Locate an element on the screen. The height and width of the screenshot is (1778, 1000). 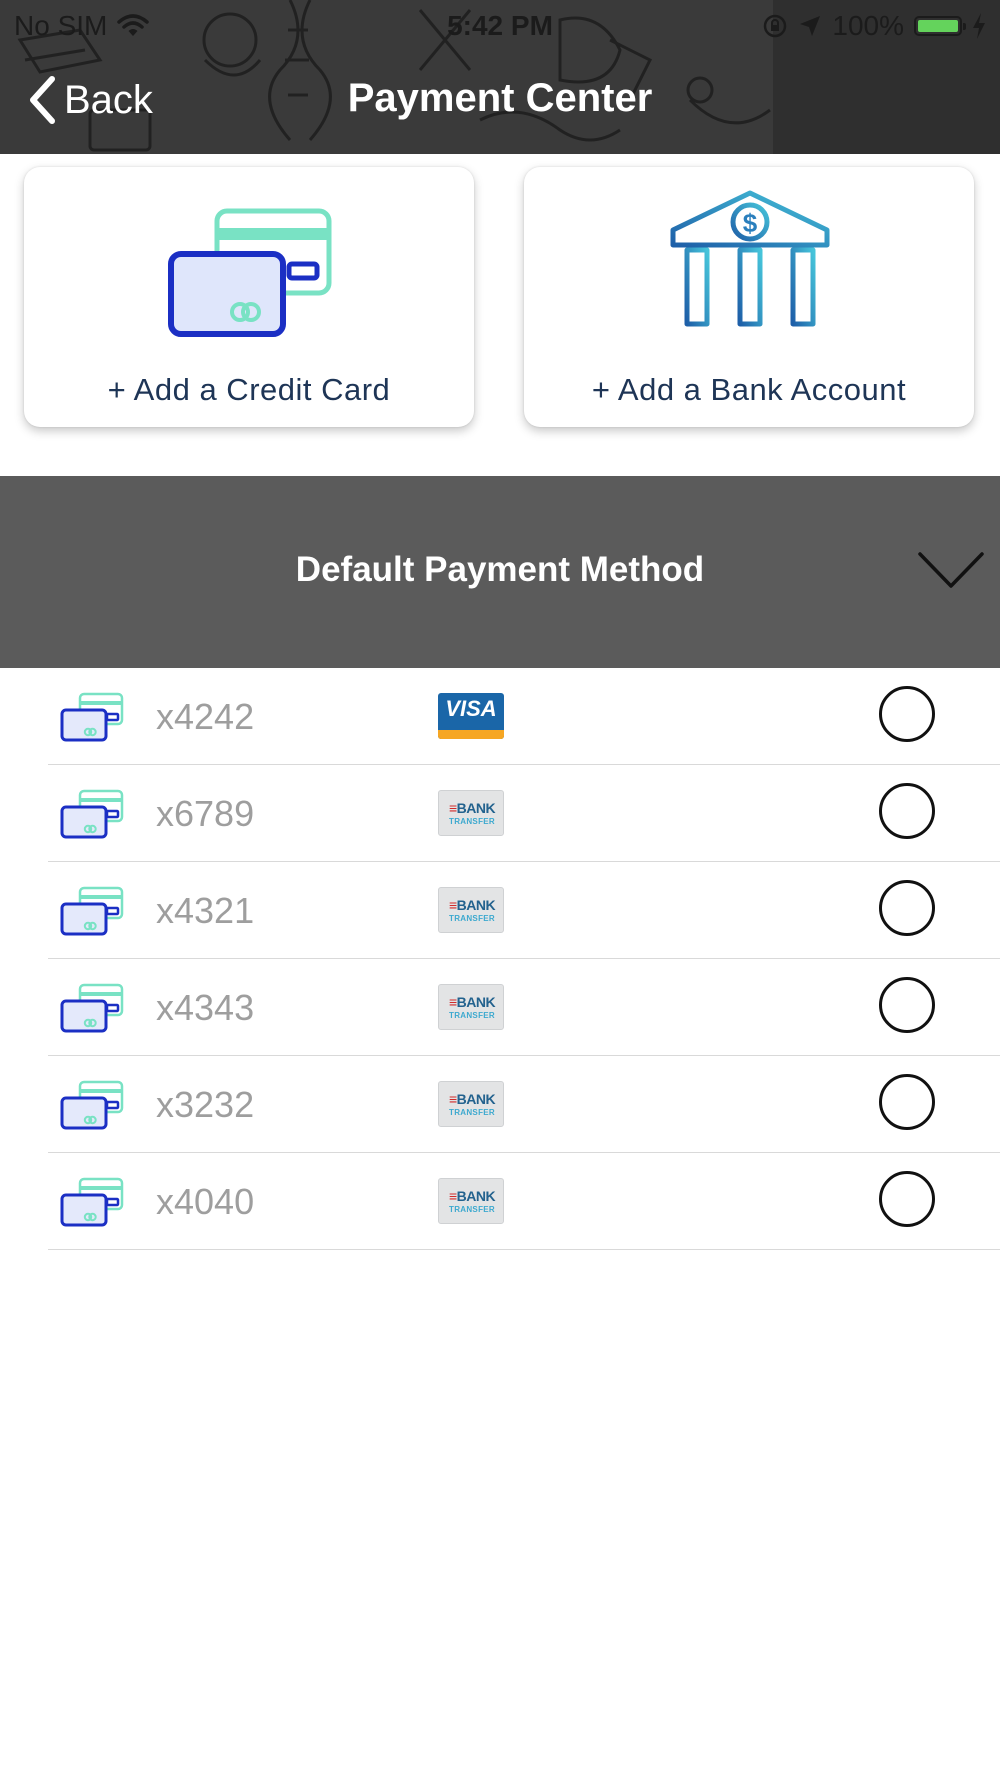
visa-logo-icon: VISA is located at coordinates (471, 716).